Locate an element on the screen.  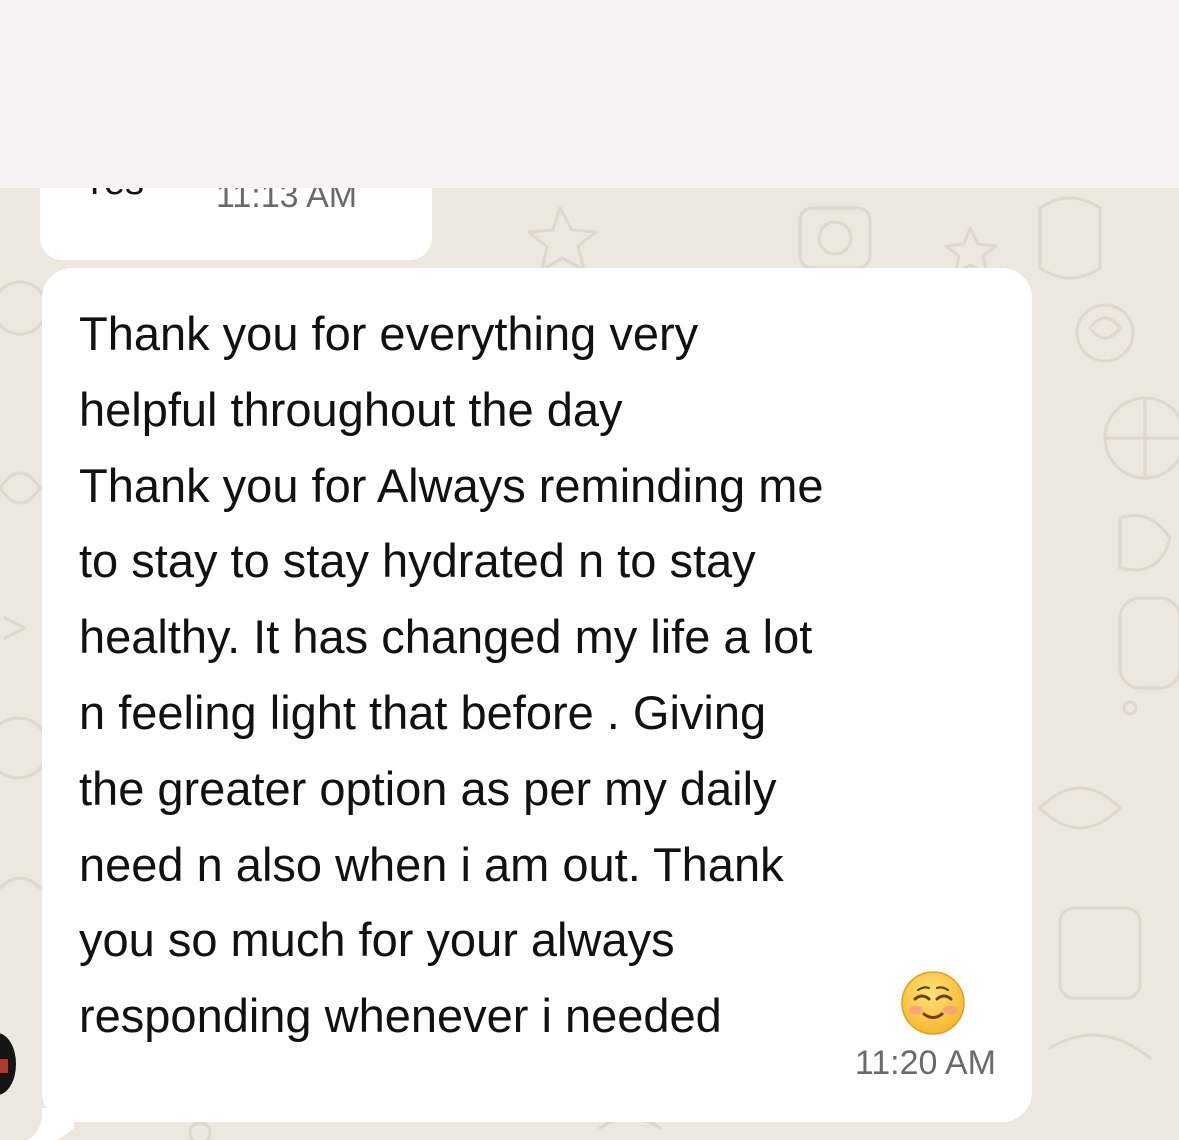
message-text-previous: Yes is located at coordinates (113, 196).